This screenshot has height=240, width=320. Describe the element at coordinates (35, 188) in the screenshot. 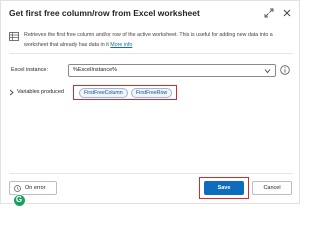

I see `on-error-label: On error` at that location.